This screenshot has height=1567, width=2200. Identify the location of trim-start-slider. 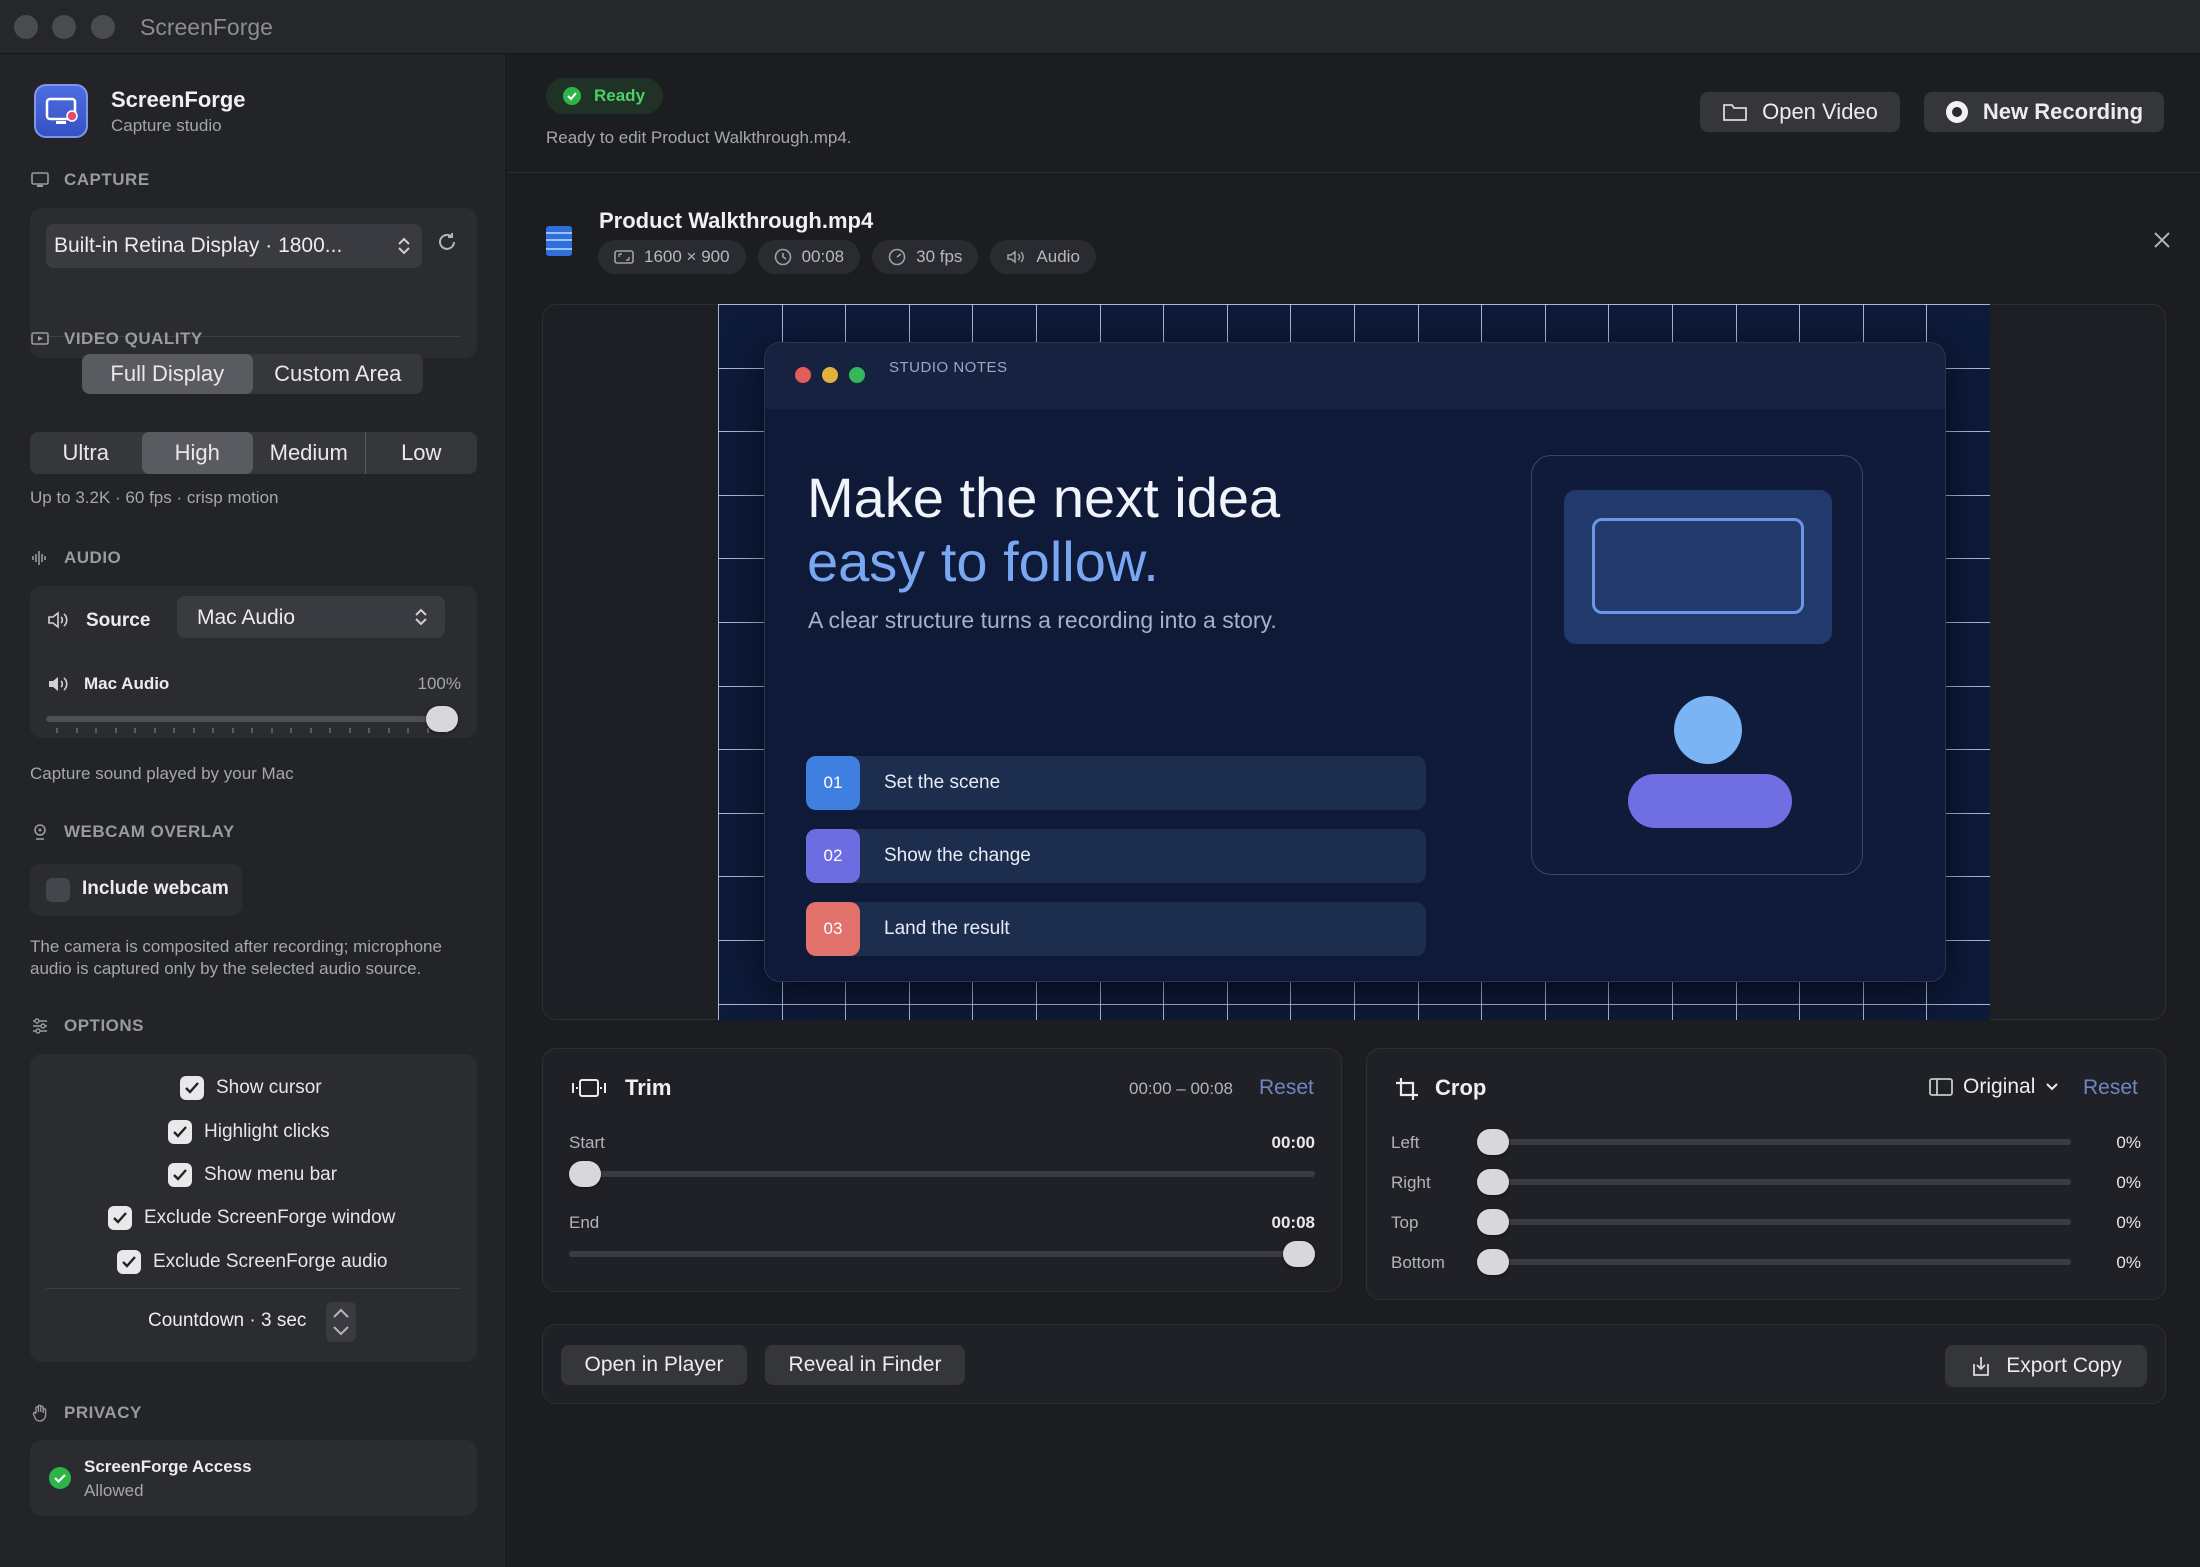
(942, 1174).